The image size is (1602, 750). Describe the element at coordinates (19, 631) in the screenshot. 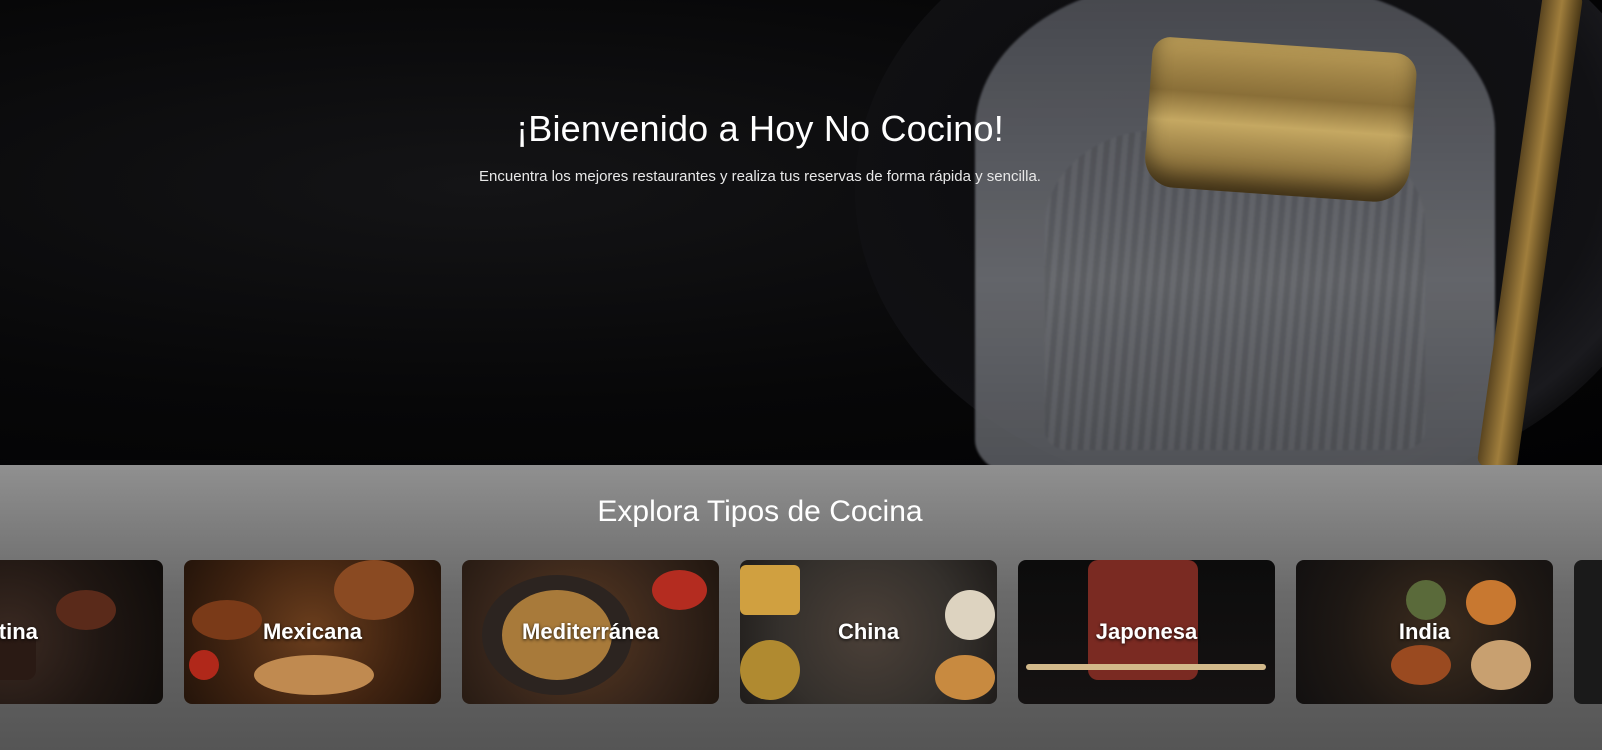

I see `cuisine-label: rgentina` at that location.